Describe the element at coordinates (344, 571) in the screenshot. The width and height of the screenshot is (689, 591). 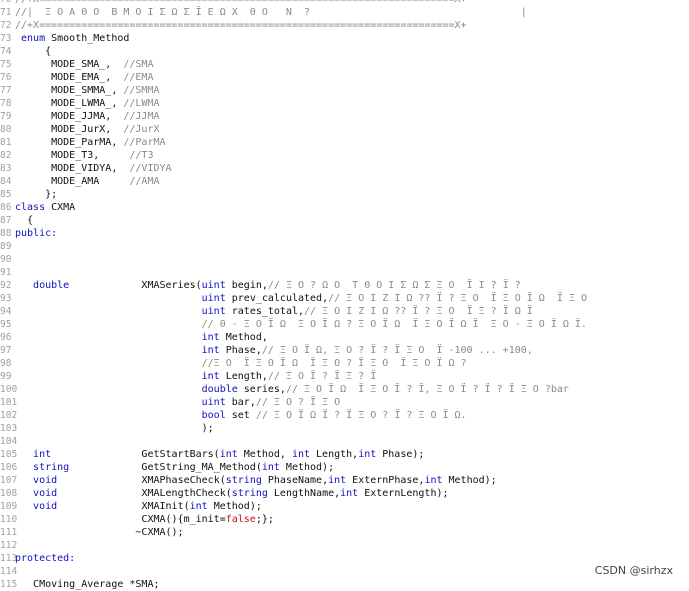
I see `code-line: 114` at that location.